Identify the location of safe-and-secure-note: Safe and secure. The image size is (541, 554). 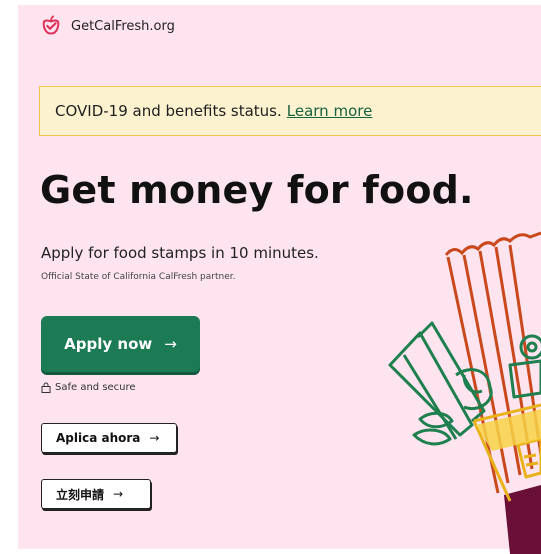
(88, 387).